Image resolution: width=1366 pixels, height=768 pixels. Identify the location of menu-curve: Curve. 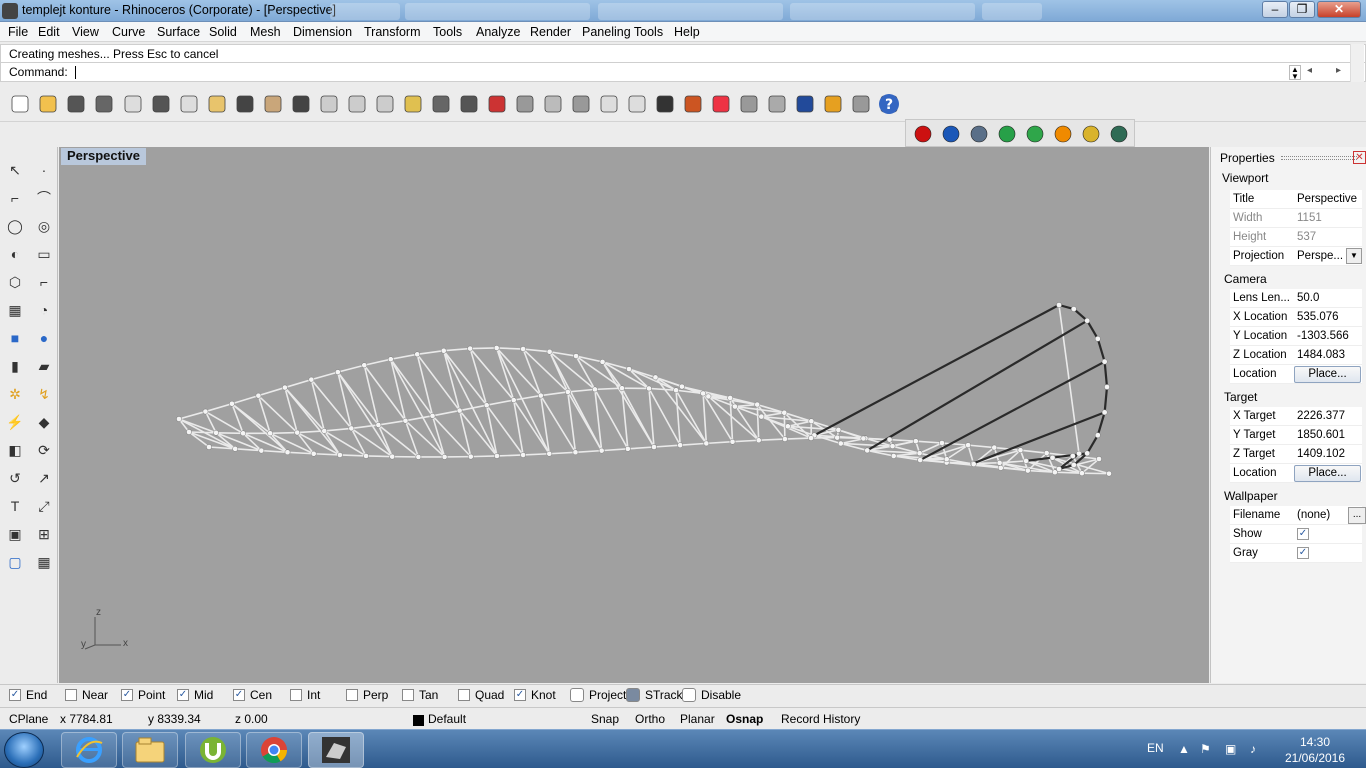
(128, 32).